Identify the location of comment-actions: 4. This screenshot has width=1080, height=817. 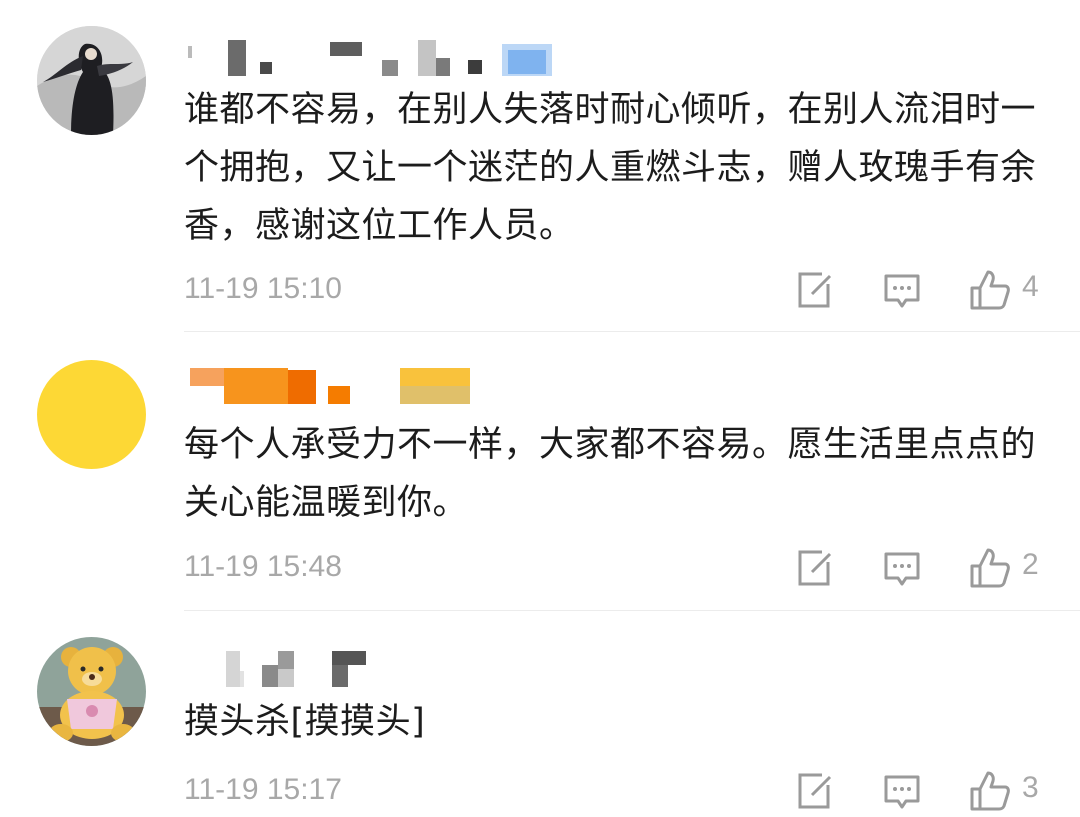
(920, 290).